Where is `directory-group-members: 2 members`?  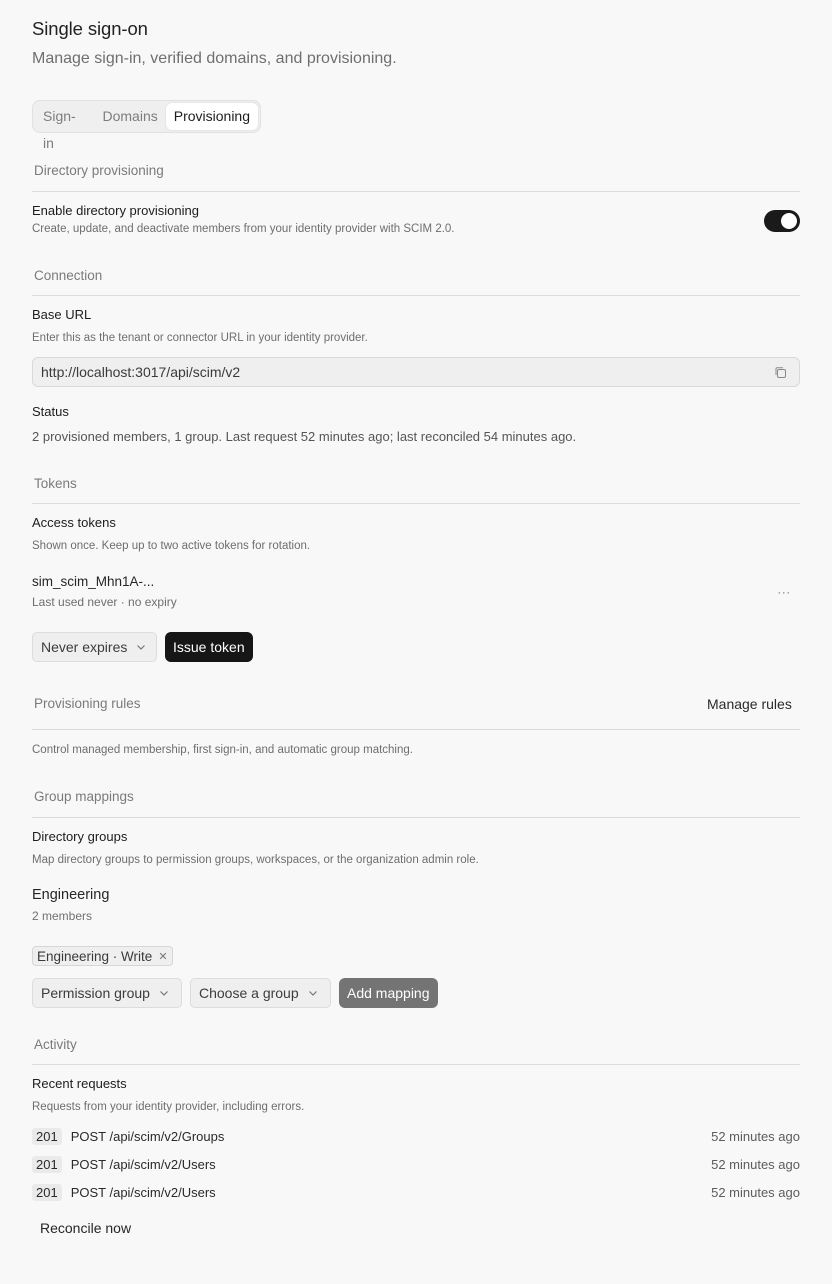 directory-group-members: 2 members is located at coordinates (62, 916).